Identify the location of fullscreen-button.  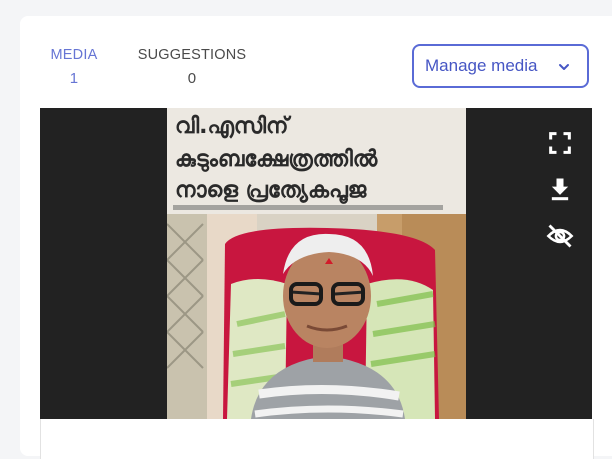
(560, 143).